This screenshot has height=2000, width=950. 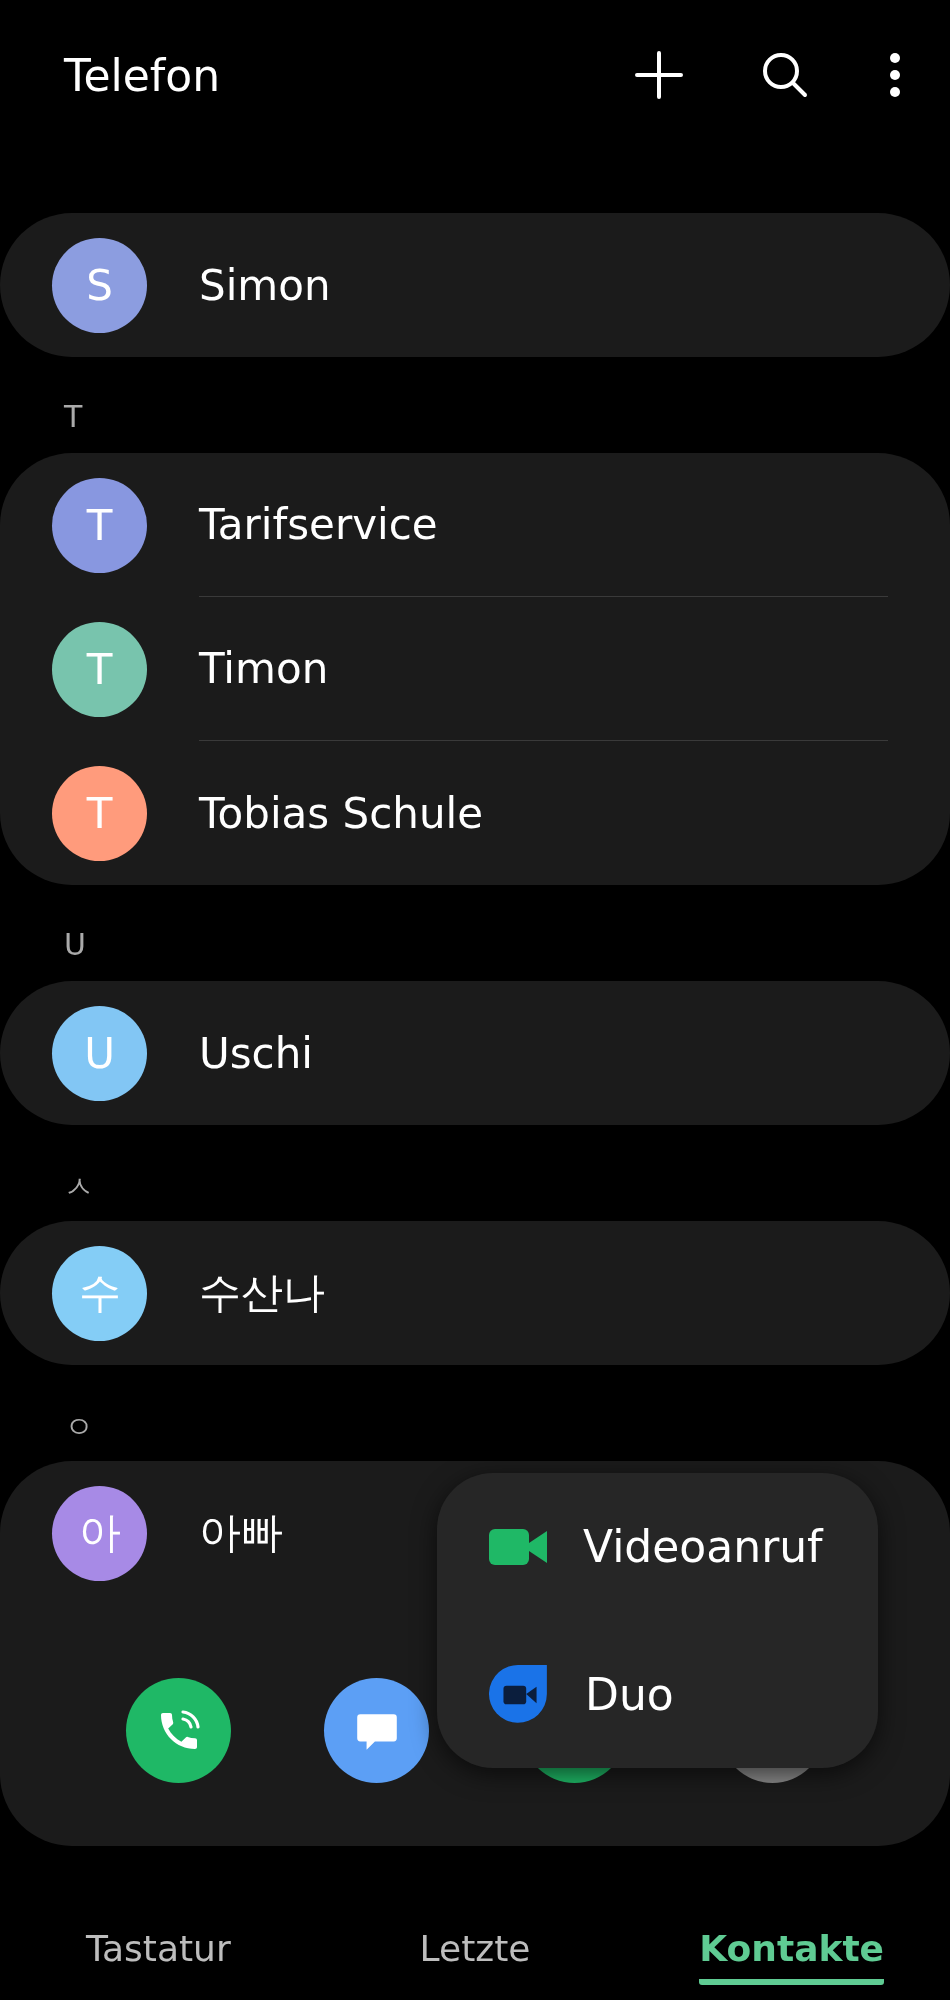 What do you see at coordinates (99, 1533) in the screenshot?
I see `avatar: 아` at bounding box center [99, 1533].